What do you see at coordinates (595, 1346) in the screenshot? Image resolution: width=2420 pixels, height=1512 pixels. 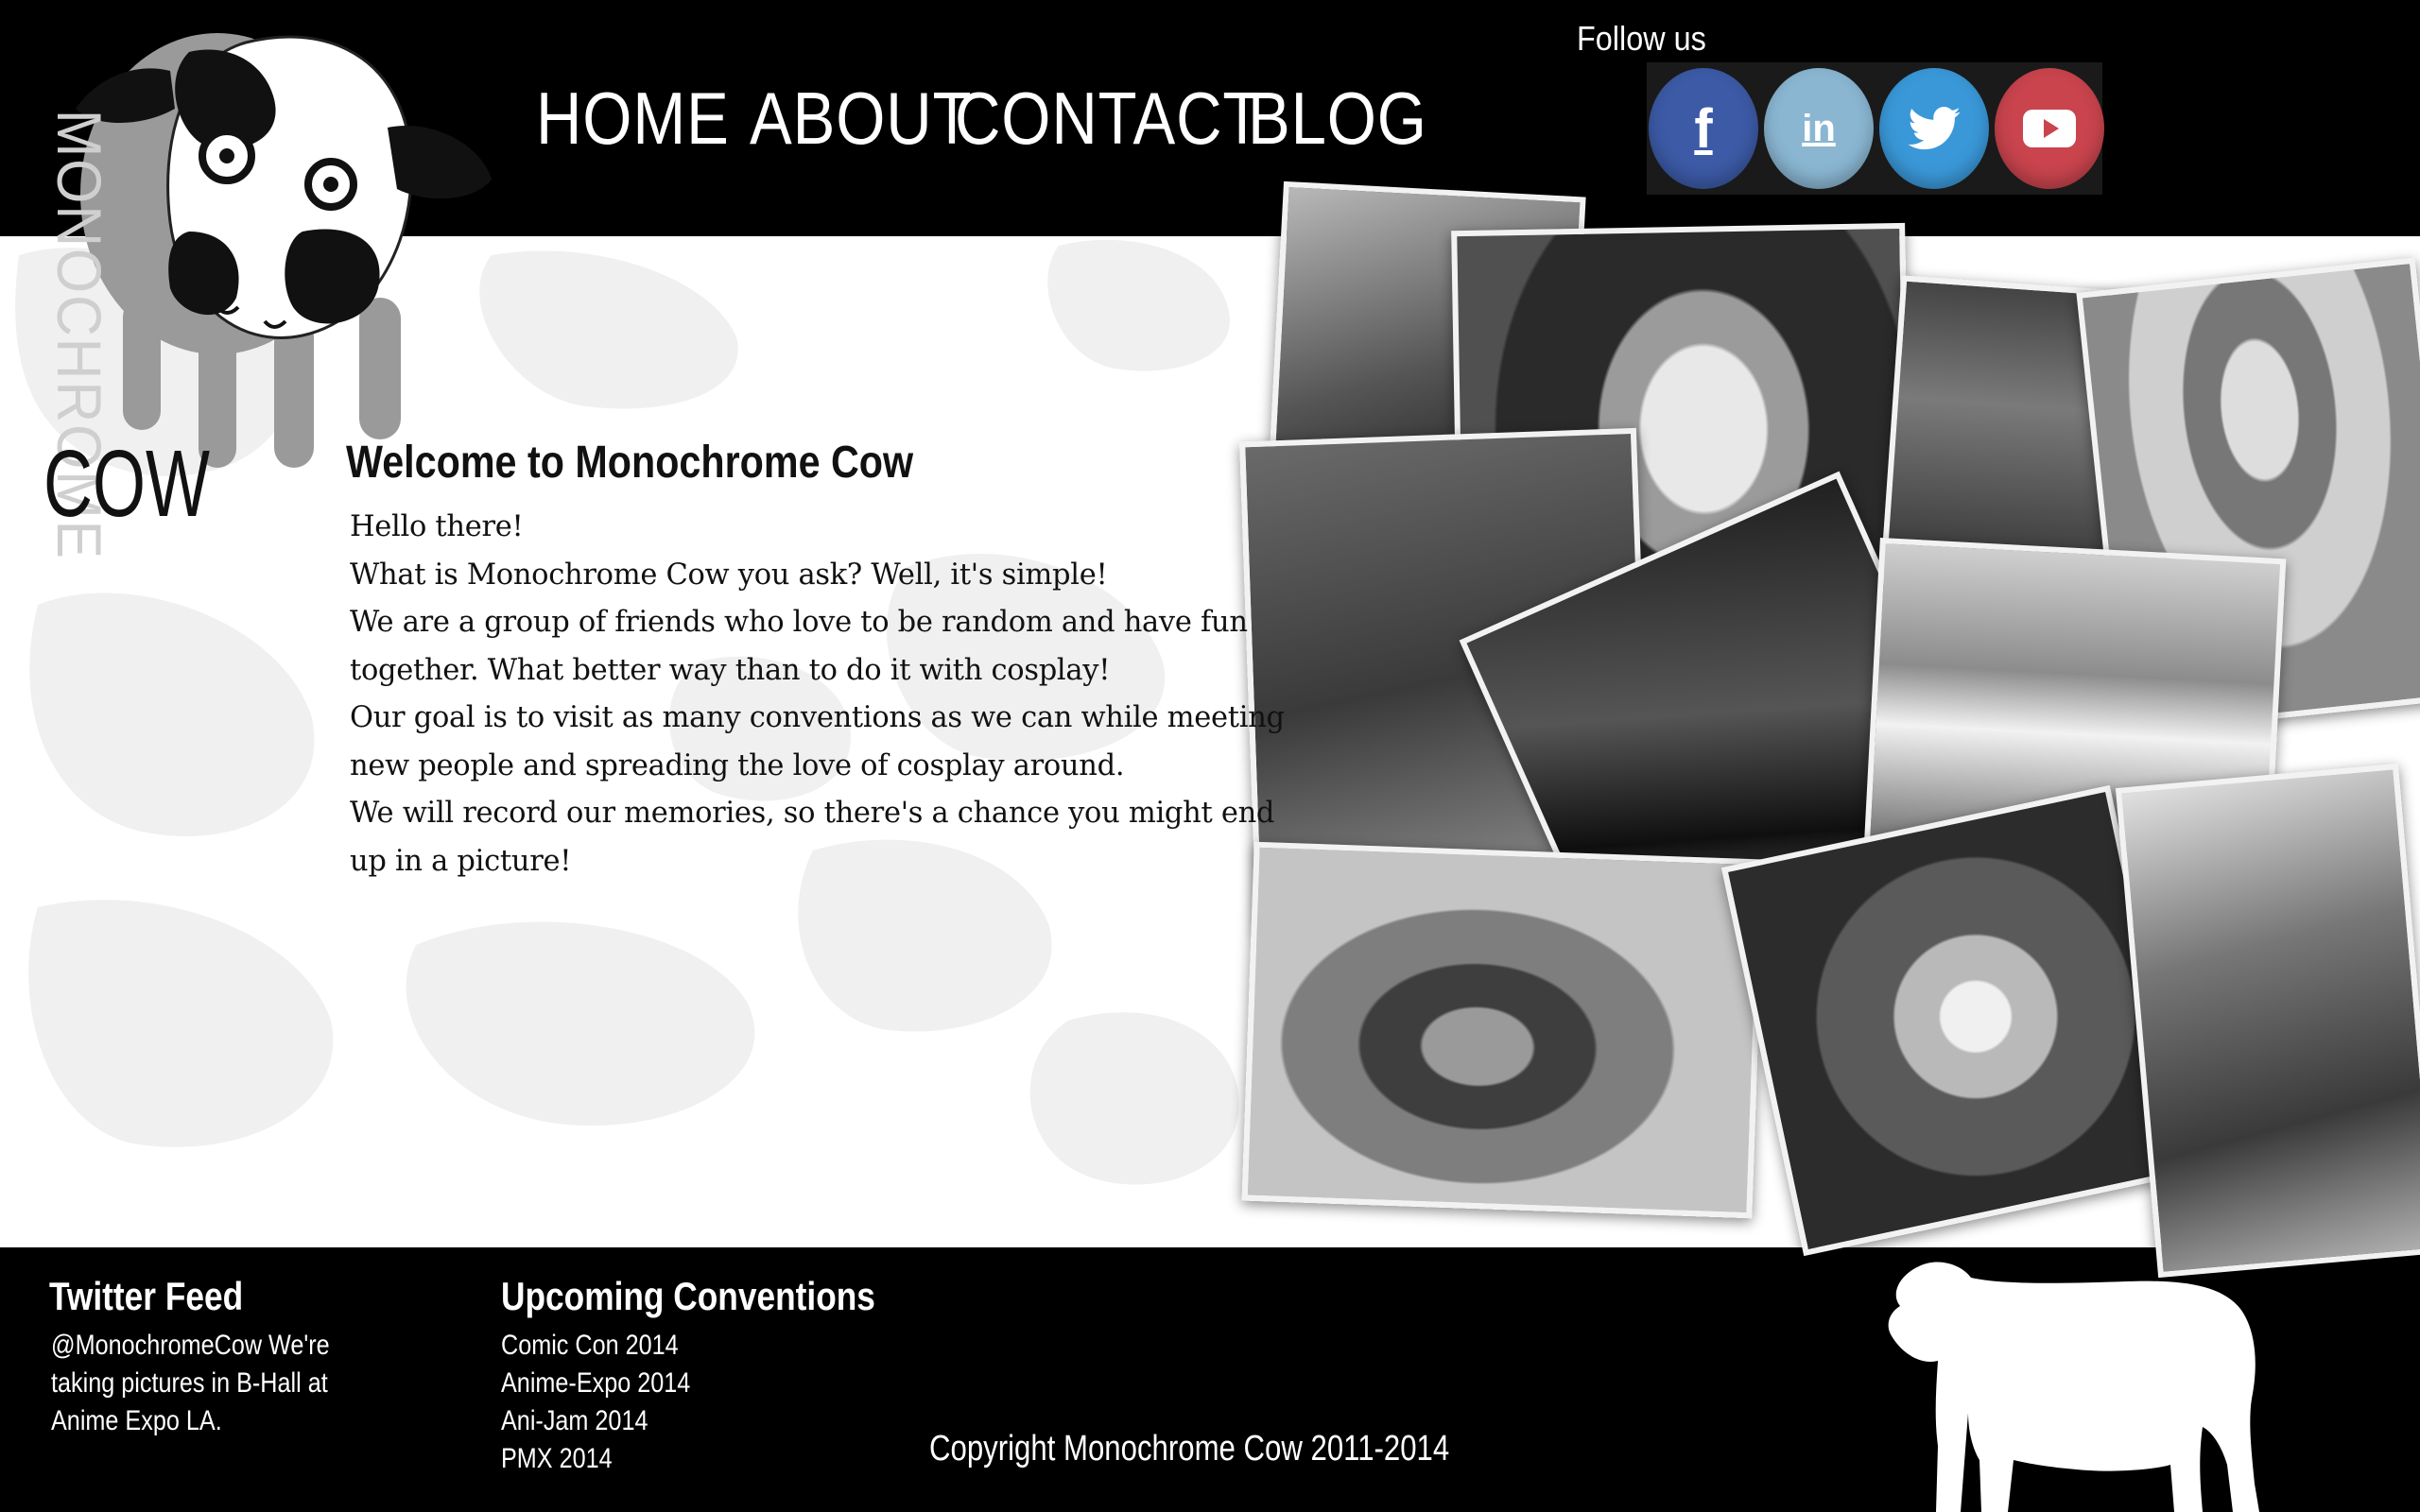 I see `convention-item: Comic Con 2014` at bounding box center [595, 1346].